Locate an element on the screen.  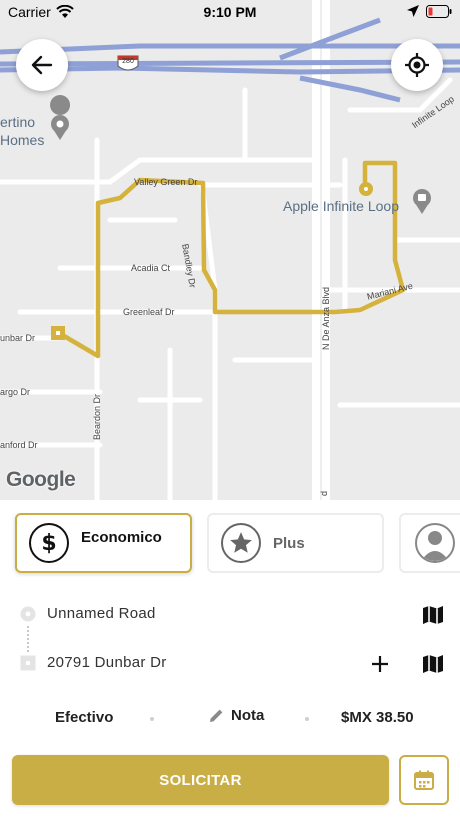
back-button is located at coordinates (42, 65).